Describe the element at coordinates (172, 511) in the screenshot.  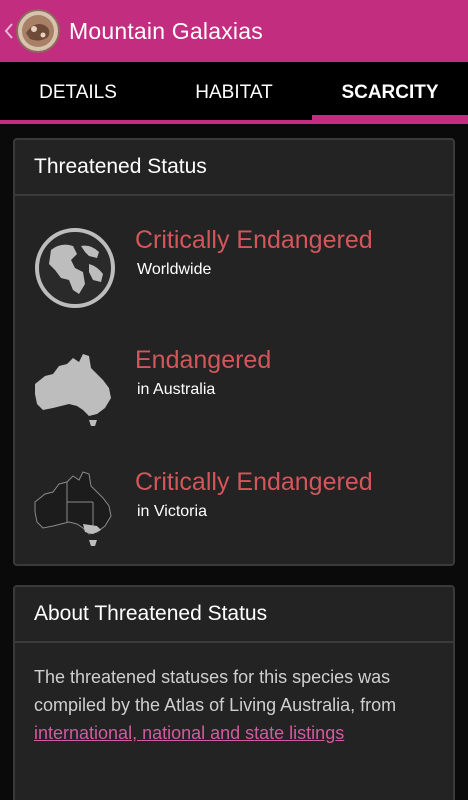
I see `scope-victoria: in Victoria` at that location.